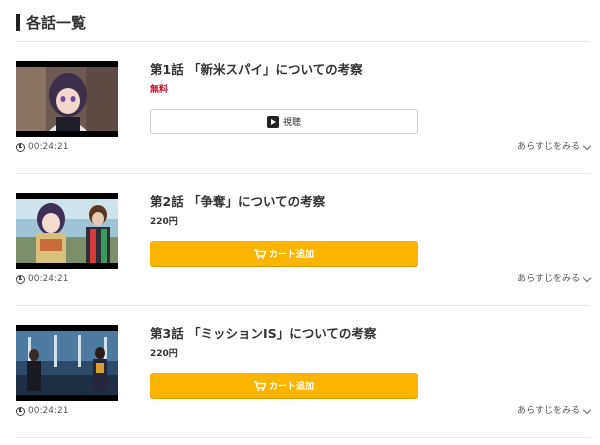  What do you see at coordinates (56, 23) in the screenshot?
I see `section-title: 各話一覧` at bounding box center [56, 23].